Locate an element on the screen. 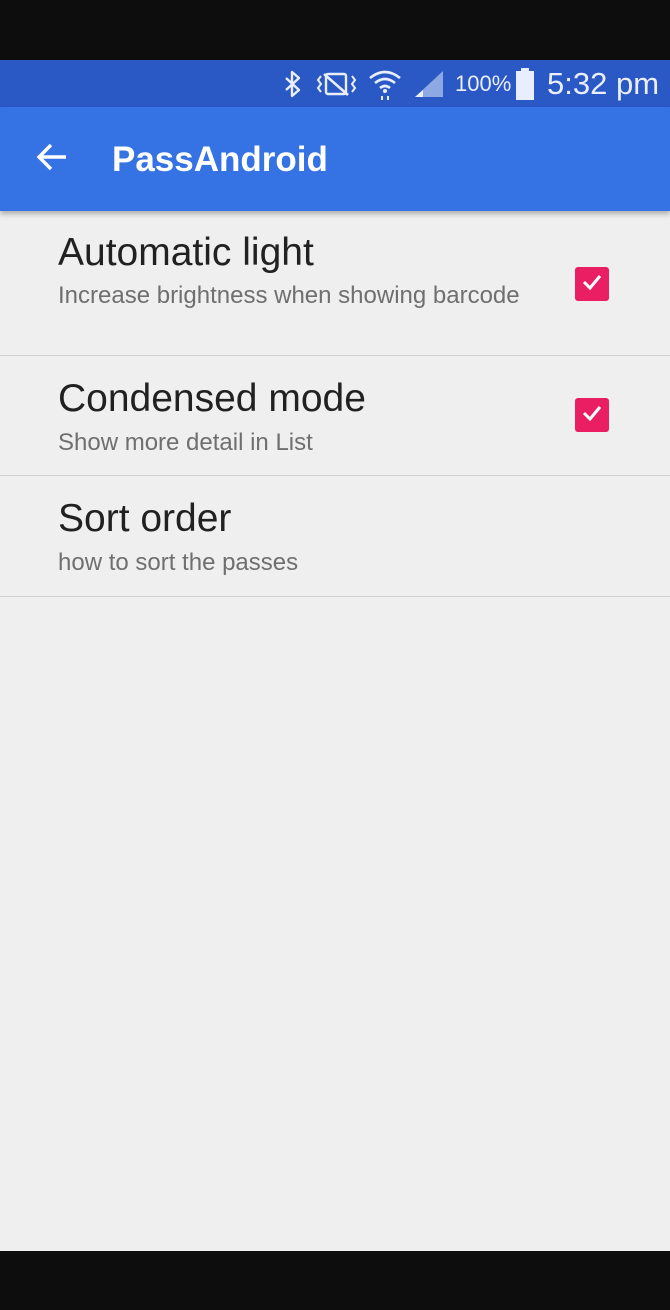  pref-summary: Show more detail in List is located at coordinates (185, 442).